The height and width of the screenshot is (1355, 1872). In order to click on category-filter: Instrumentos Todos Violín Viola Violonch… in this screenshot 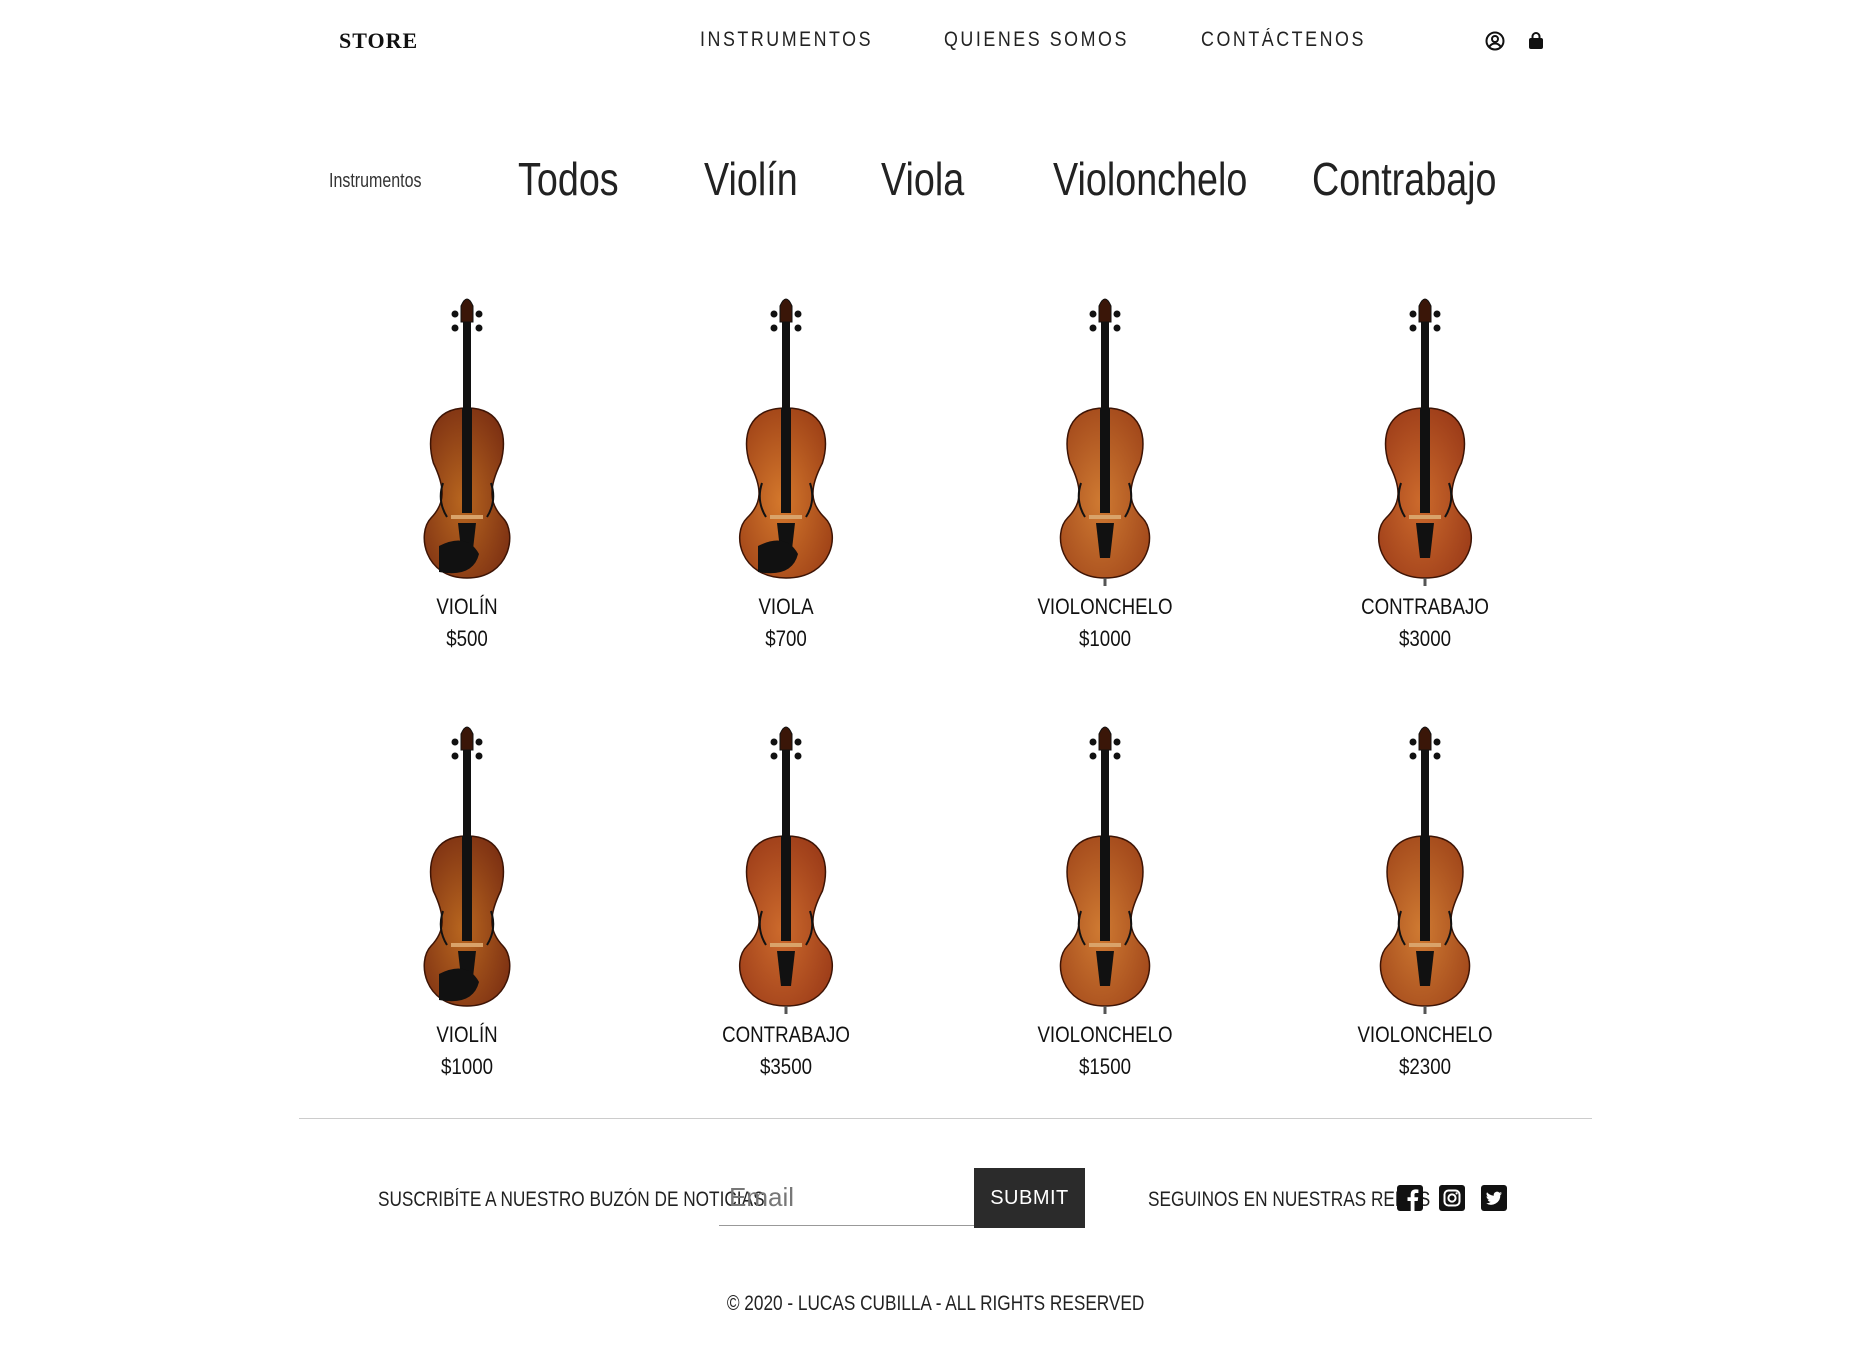, I will do `click(936, 185)`.